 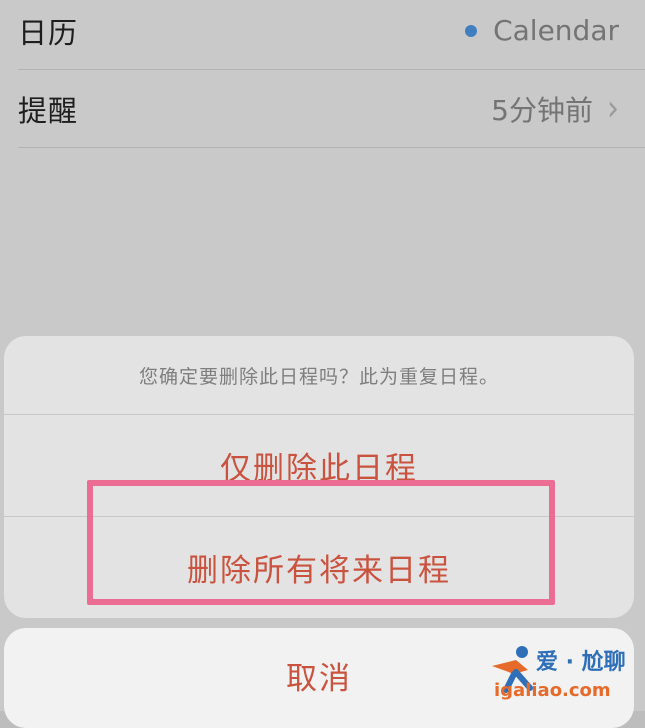 What do you see at coordinates (331, 109) in the screenshot?
I see `alert-row: 提醒 5分钟前 ›` at bounding box center [331, 109].